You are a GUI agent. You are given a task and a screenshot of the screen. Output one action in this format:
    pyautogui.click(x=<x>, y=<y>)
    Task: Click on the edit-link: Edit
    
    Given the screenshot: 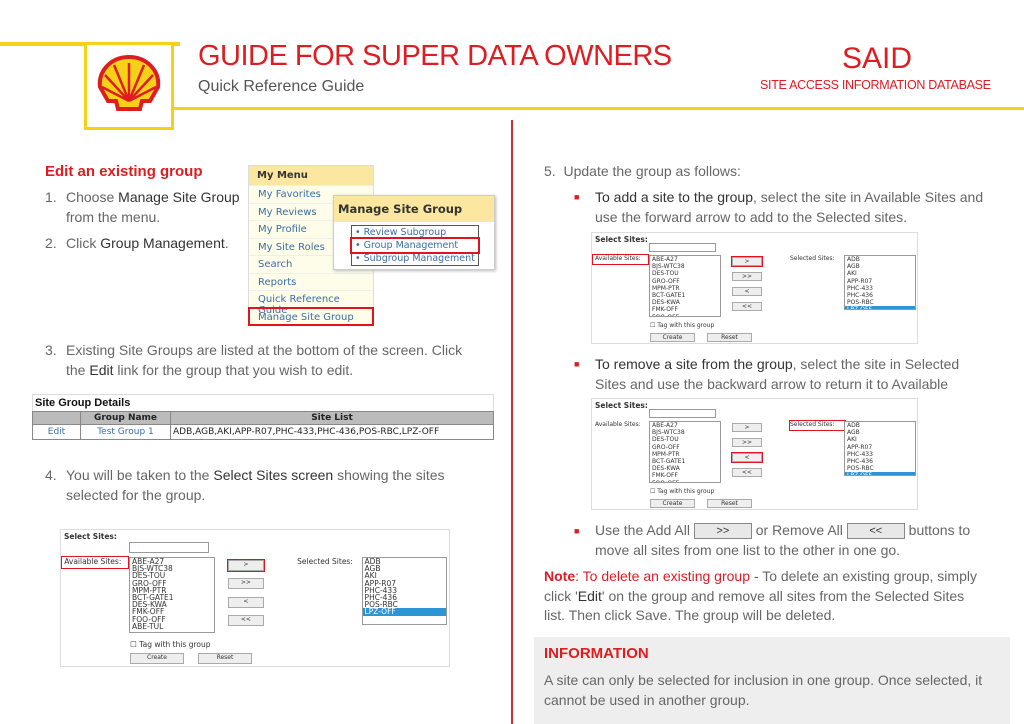 What is the action you would take?
    pyautogui.click(x=56, y=432)
    